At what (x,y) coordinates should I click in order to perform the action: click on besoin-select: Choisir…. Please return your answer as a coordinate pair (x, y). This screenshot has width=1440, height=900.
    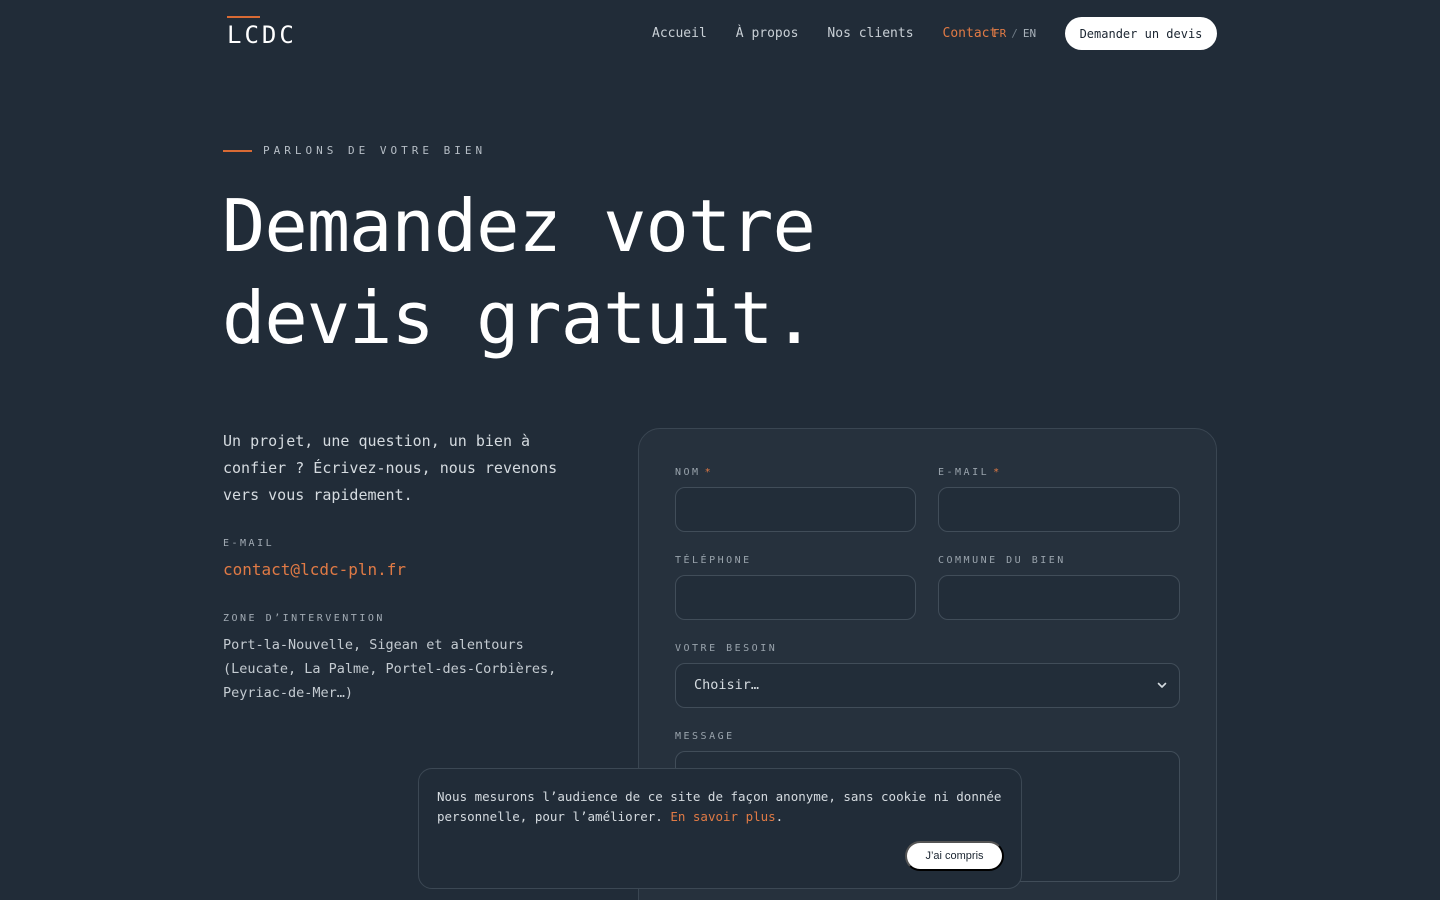
    Looking at the image, I should click on (927, 685).